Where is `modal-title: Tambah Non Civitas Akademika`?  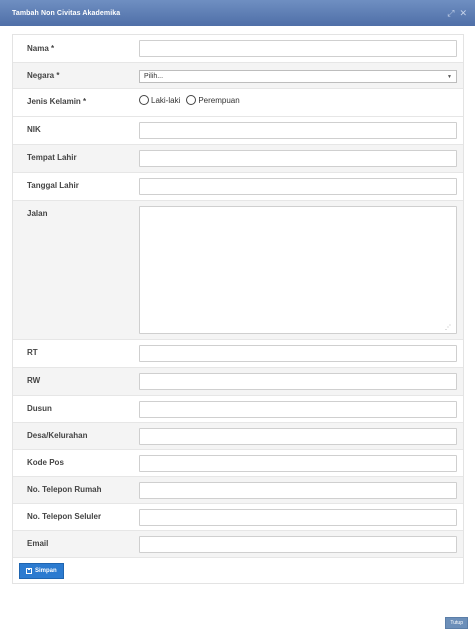
modal-title: Tambah Non Civitas Akademika is located at coordinates (66, 13).